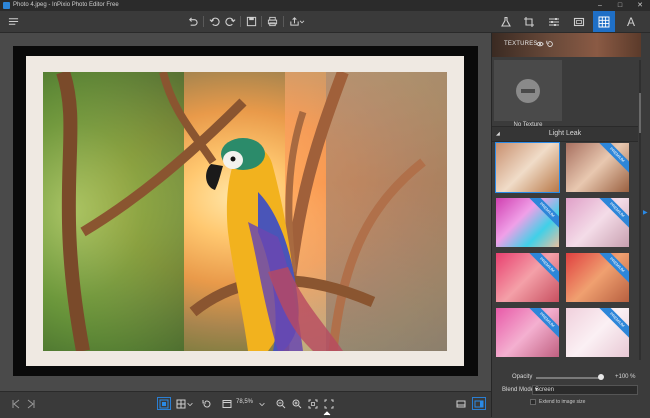 This screenshot has height=418, width=650. I want to click on tab-frames, so click(579, 21).